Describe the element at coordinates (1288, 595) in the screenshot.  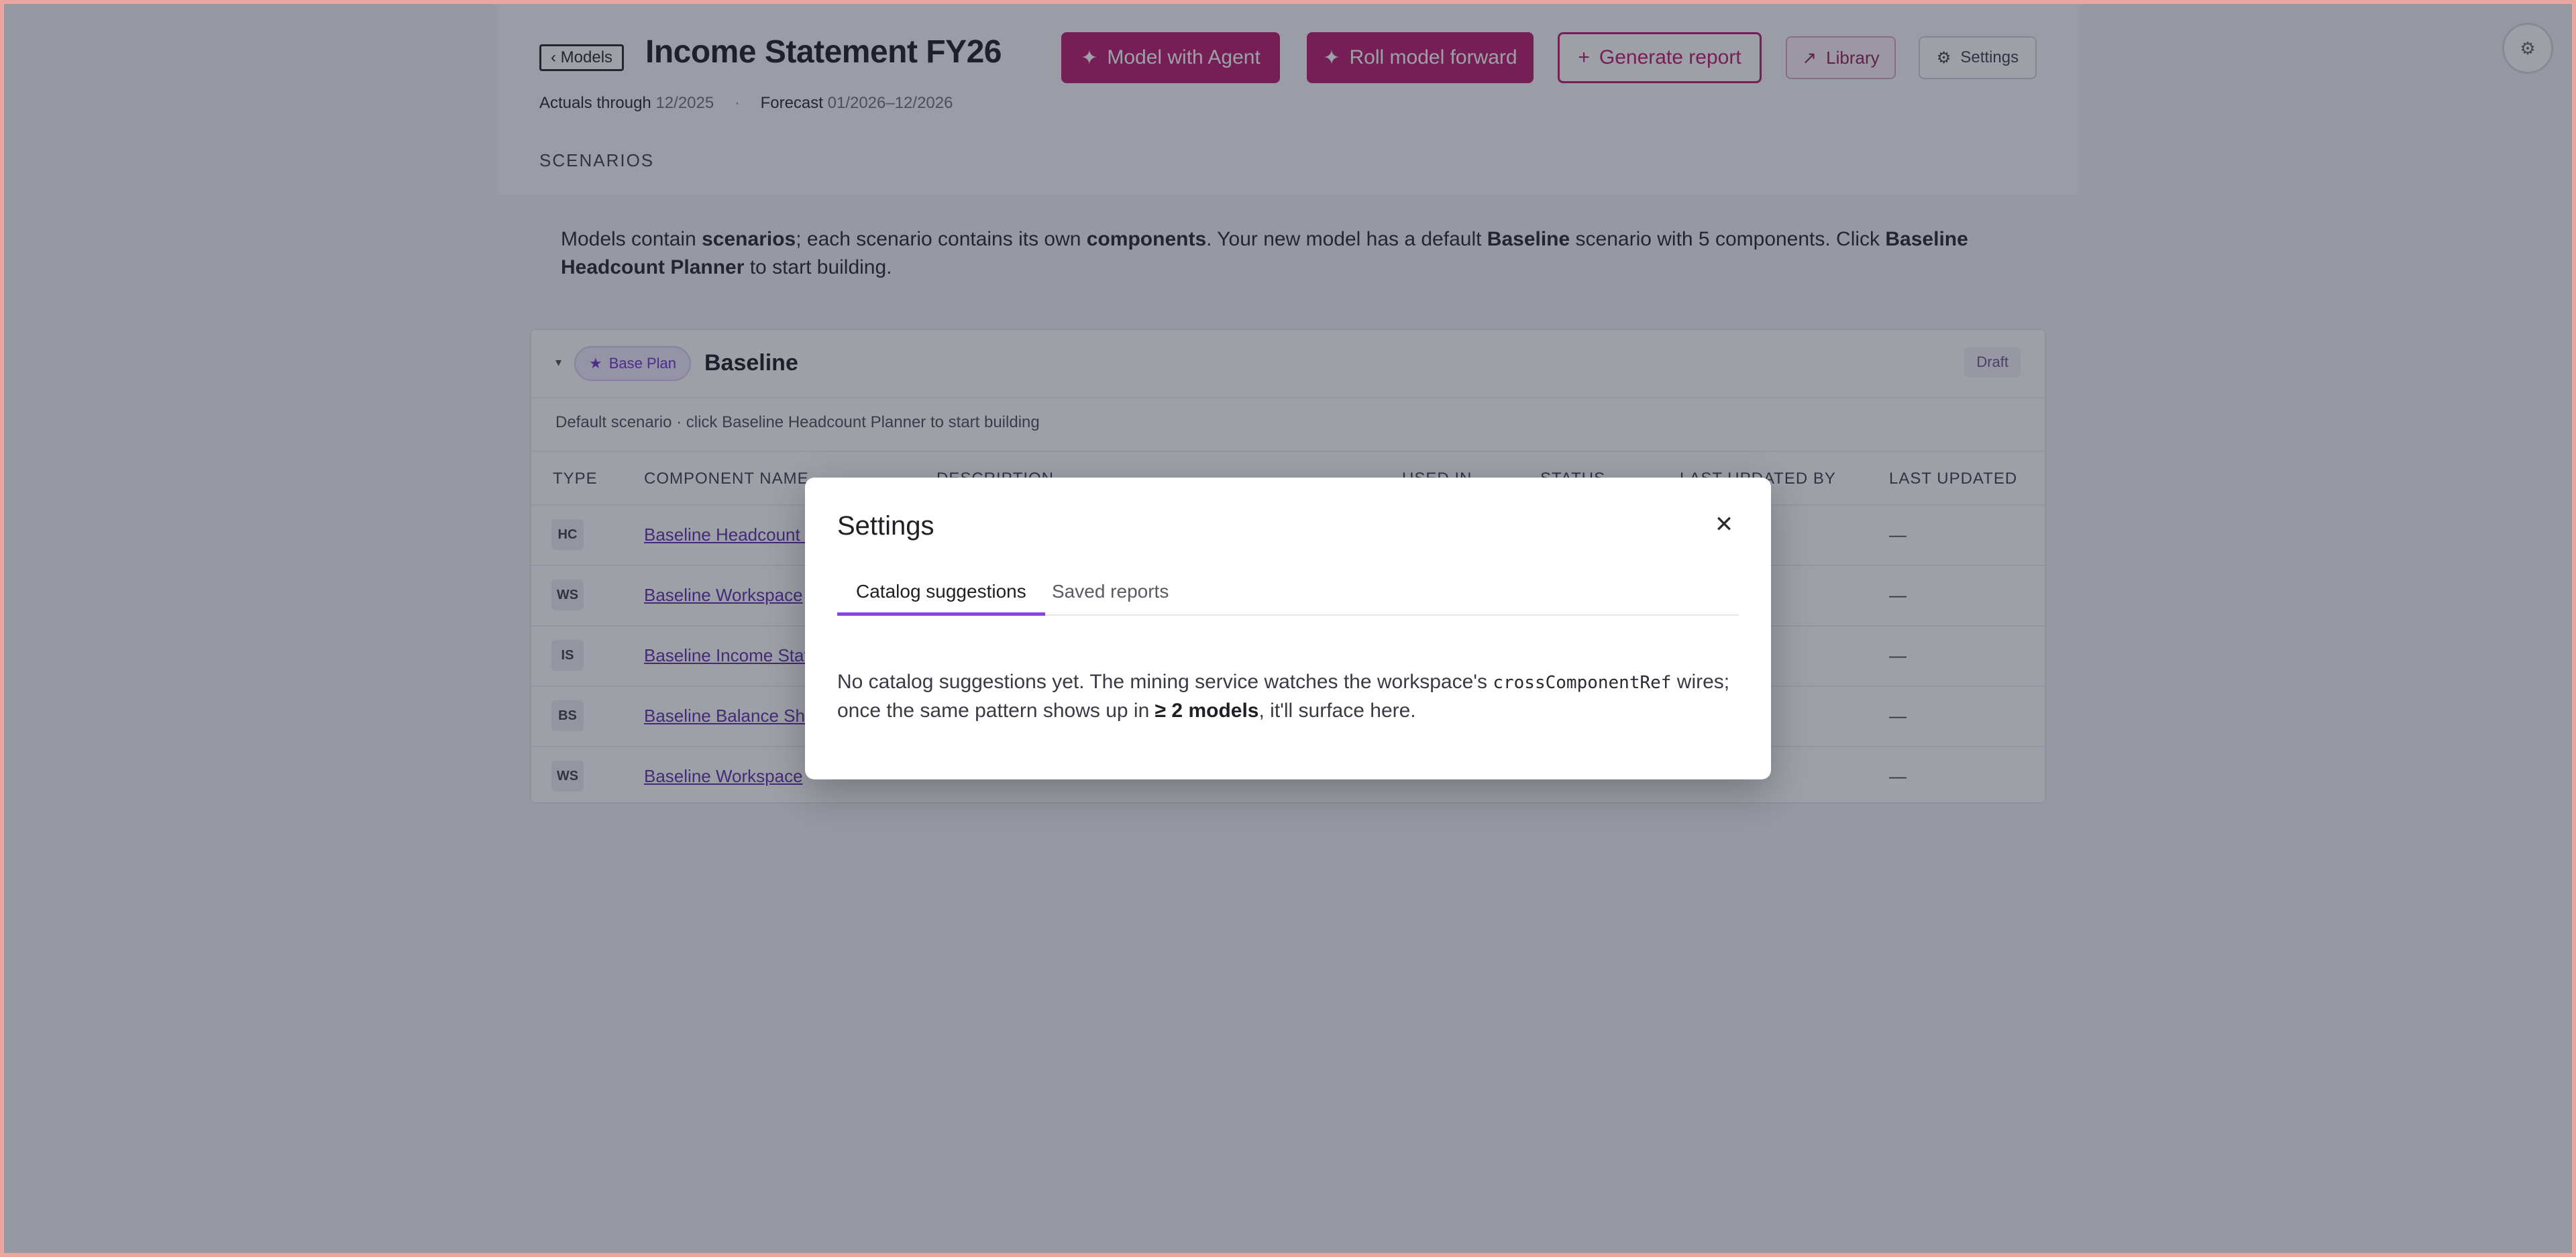
I see `modal-tabs: Catalog suggestions Saved reports` at that location.